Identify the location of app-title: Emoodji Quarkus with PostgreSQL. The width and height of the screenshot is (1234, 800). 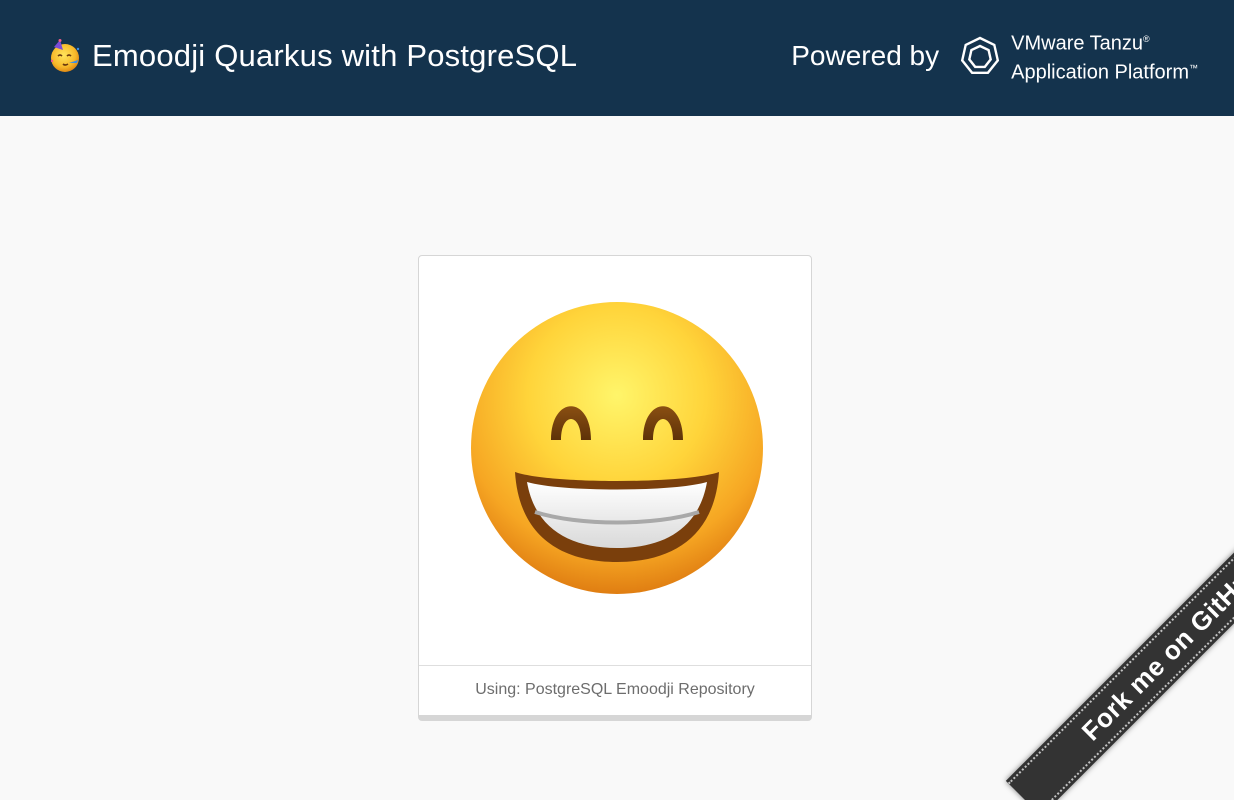
(335, 55).